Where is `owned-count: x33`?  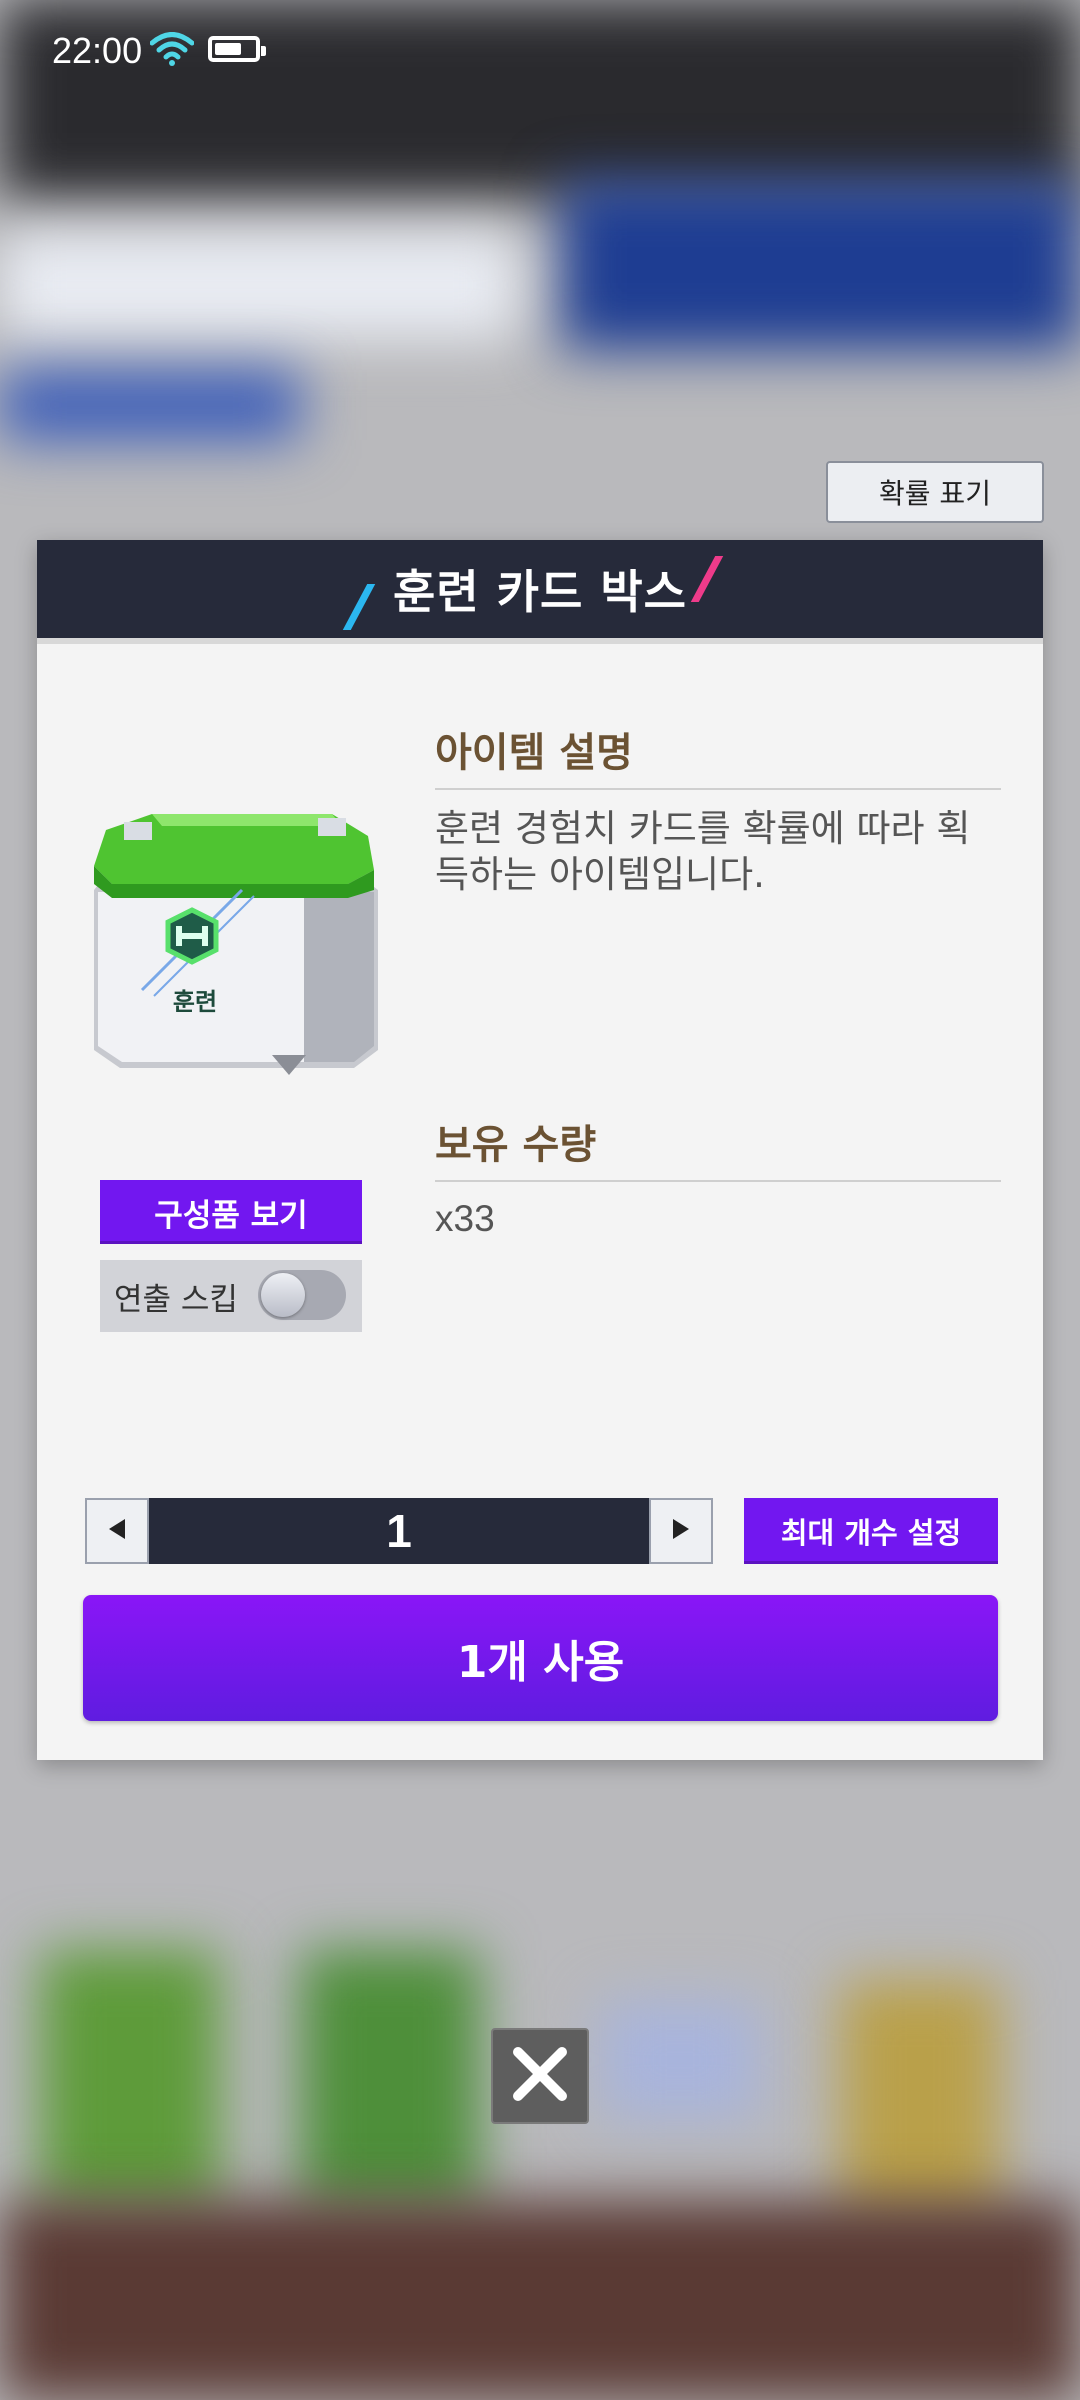 owned-count: x33 is located at coordinates (465, 1218).